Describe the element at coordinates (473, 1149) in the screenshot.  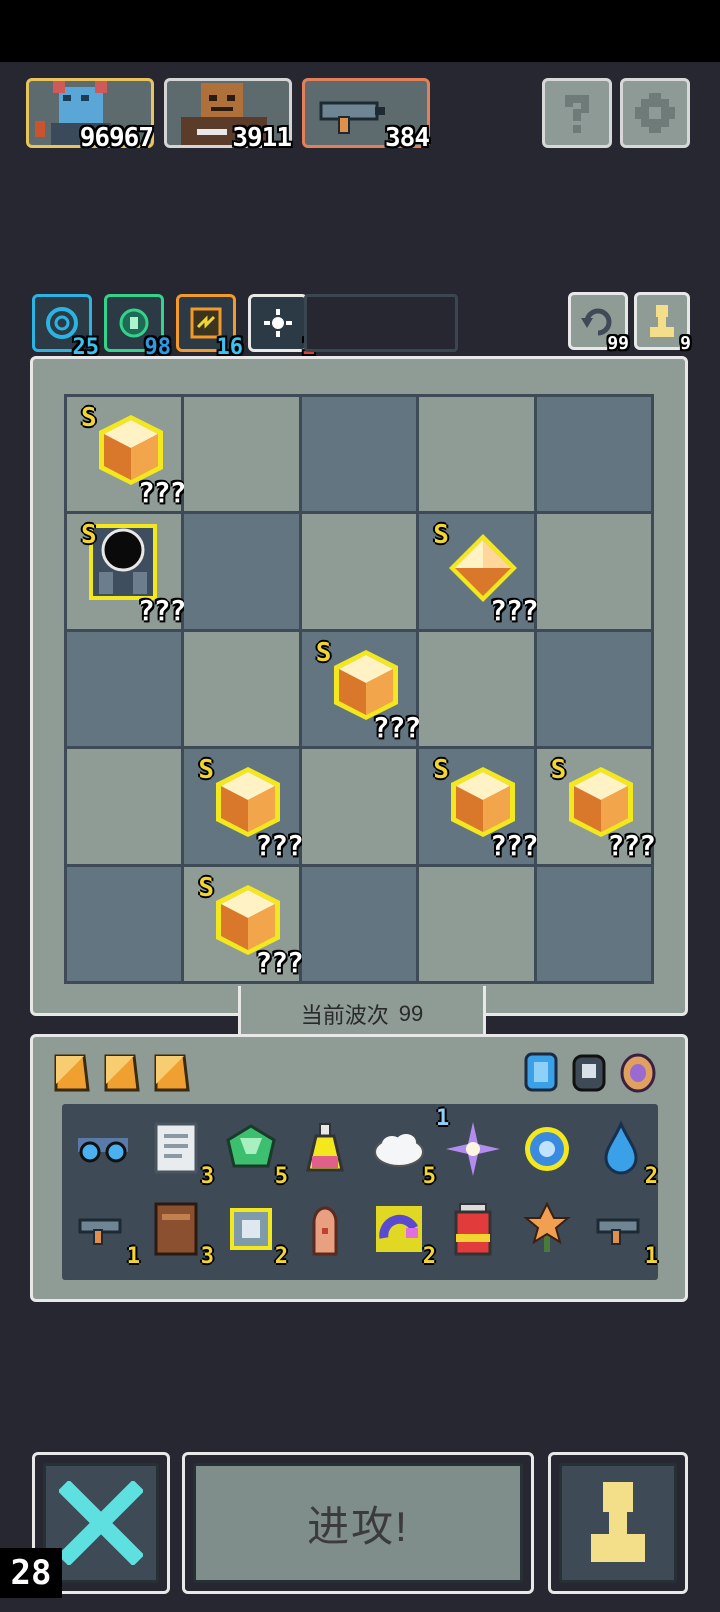
I see `star-burst-icon` at that location.